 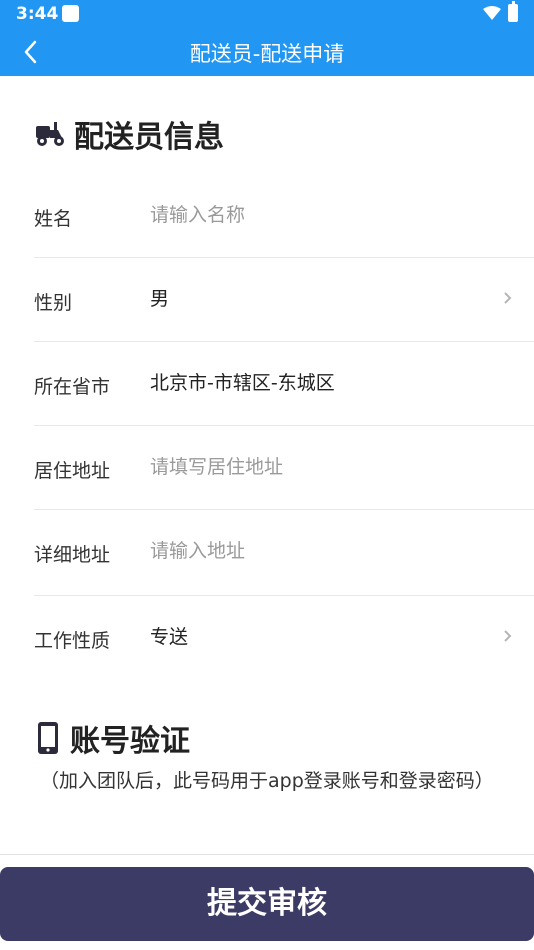 What do you see at coordinates (72, 387) in the screenshot?
I see `region-label: 所在省市` at bounding box center [72, 387].